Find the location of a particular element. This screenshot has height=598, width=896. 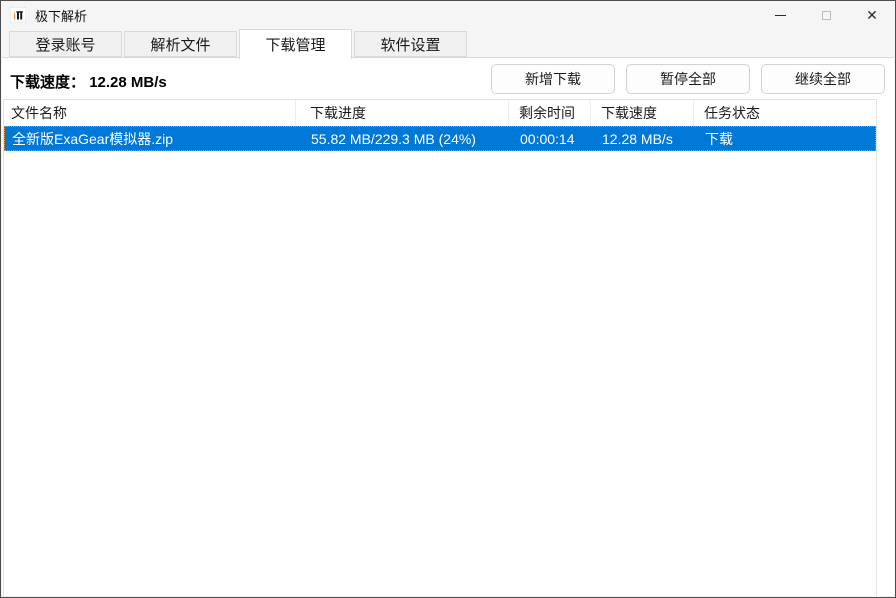

column-header-remaining-time: 剩余时间 is located at coordinates (550, 113).